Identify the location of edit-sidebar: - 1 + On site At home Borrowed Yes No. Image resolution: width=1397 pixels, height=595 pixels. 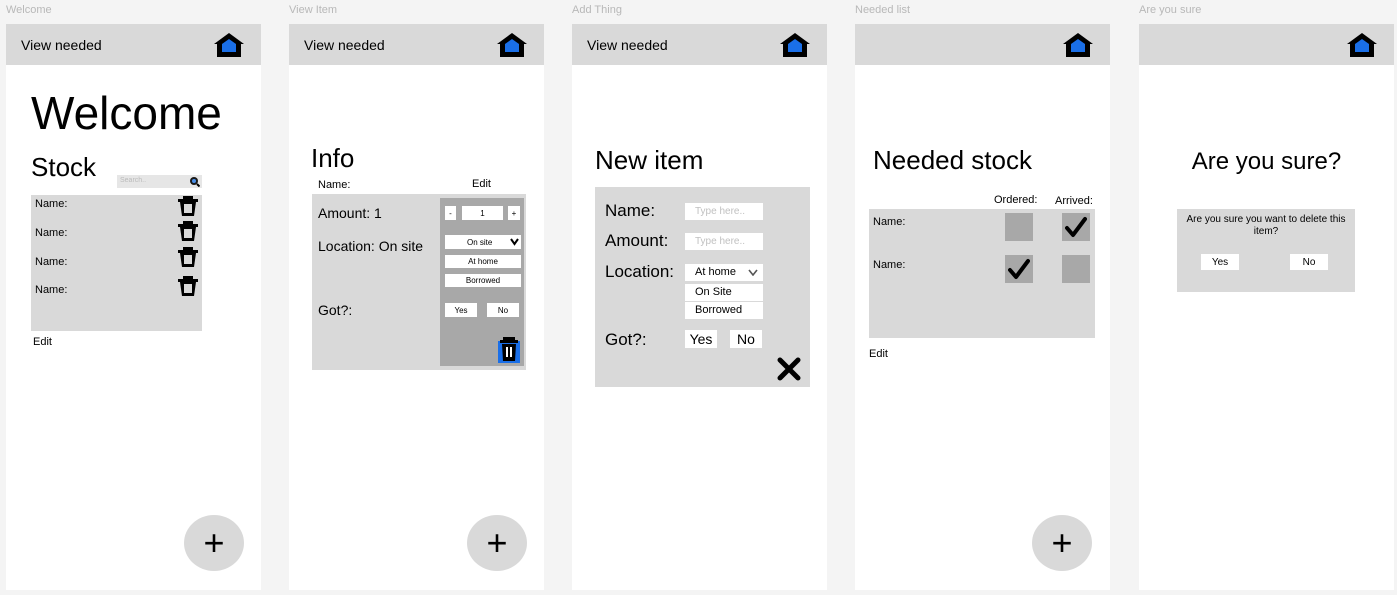
(482, 282).